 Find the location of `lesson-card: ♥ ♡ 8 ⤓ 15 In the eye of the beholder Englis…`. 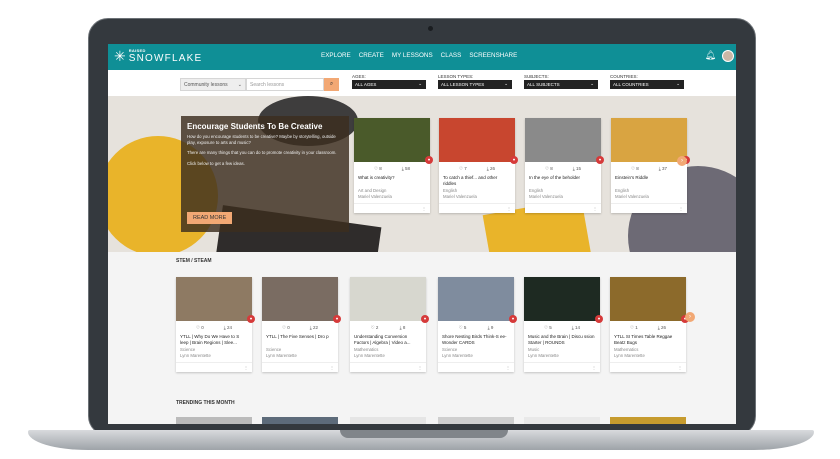

lesson-card: ♥ ♡ 8 ⤓ 15 In the eye of the beholder Englis… is located at coordinates (564, 165).